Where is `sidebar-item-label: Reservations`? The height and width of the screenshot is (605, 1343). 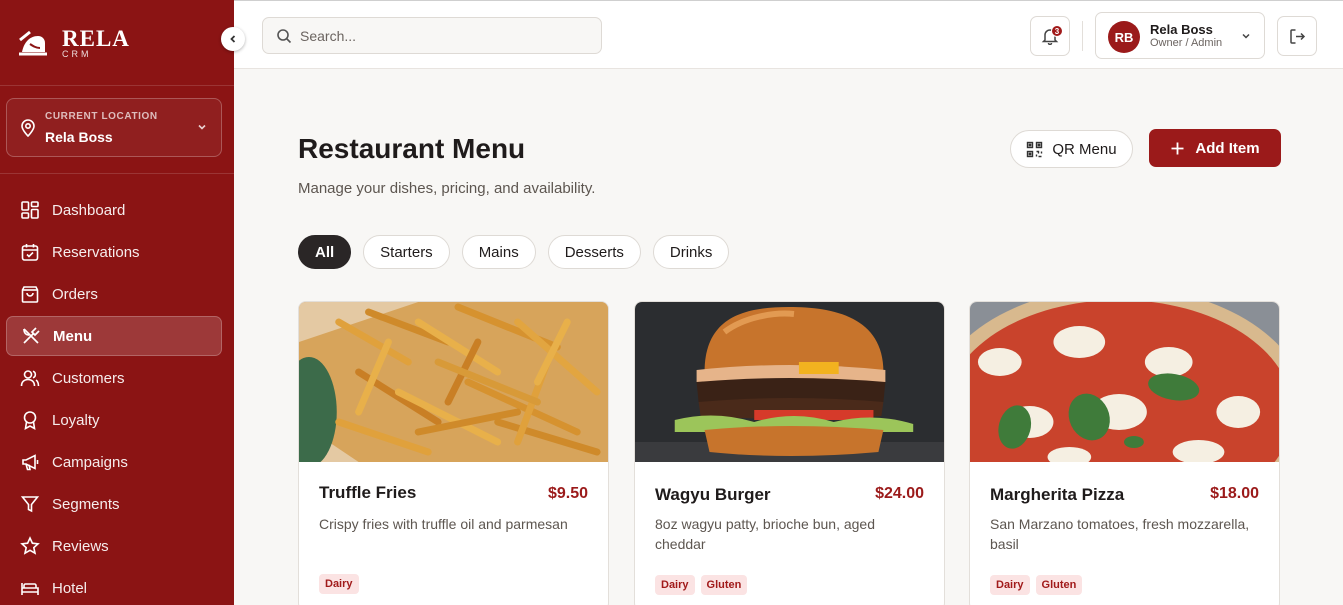 sidebar-item-label: Reservations is located at coordinates (96, 252).